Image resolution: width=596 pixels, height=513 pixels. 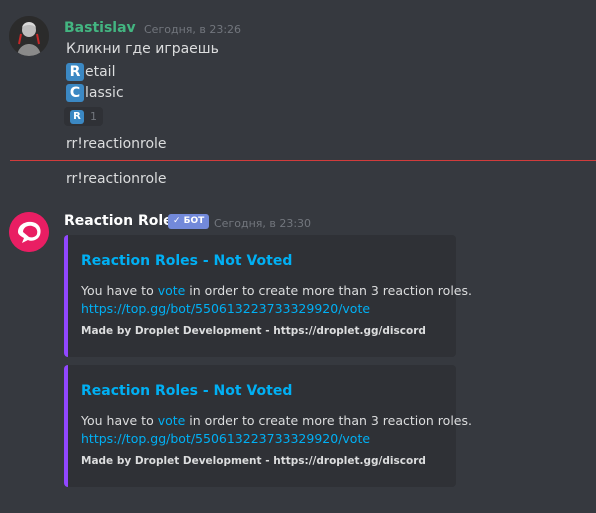 I want to click on message-timestamp: Сегодня, в 23:30, so click(x=263, y=223).